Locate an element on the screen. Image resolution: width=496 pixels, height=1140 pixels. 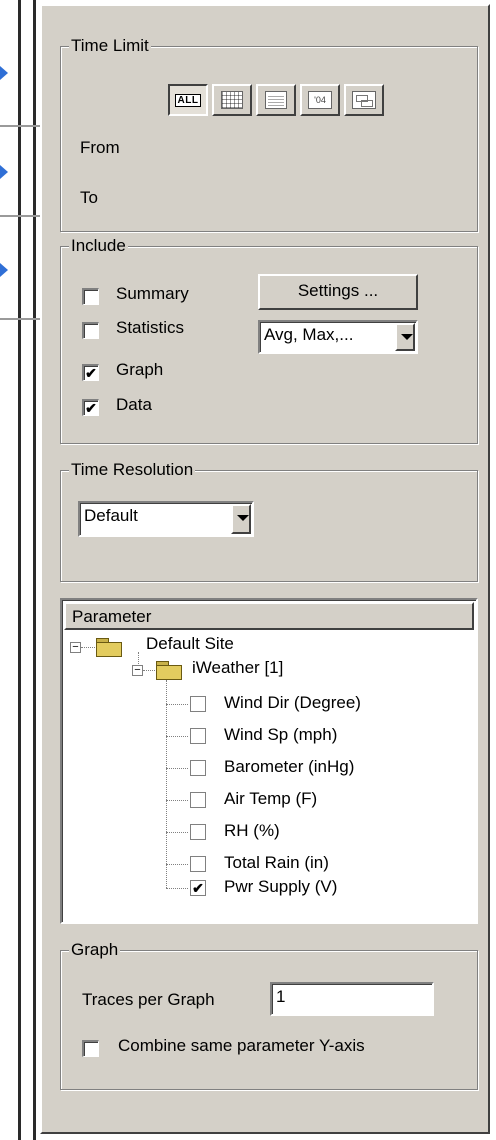
param-checkbox-checked: ✔ is located at coordinates (198, 888).